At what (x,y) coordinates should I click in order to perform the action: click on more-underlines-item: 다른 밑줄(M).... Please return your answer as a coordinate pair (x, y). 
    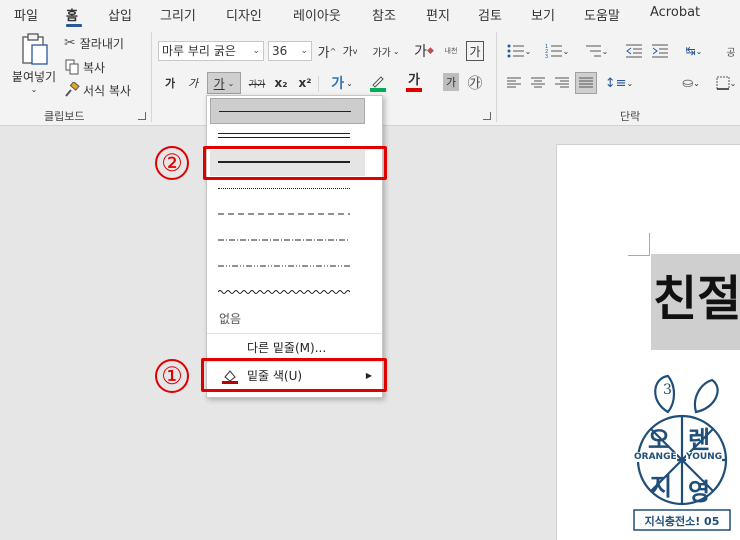
    Looking at the image, I should click on (294, 348).